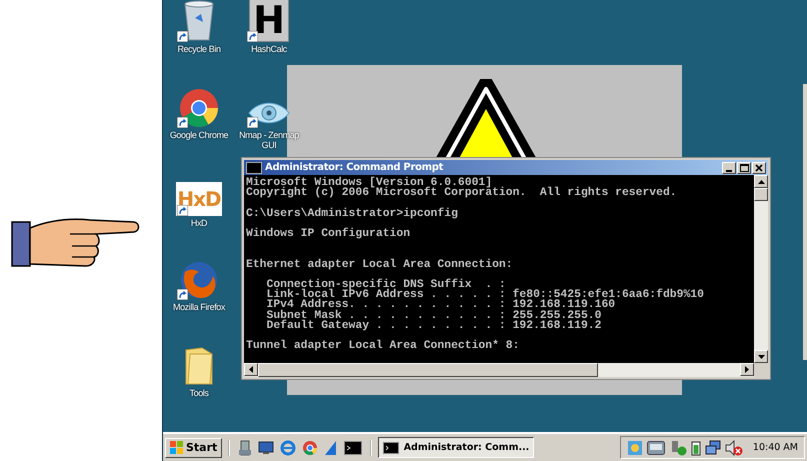  What do you see at coordinates (288, 448) in the screenshot?
I see `browser-e-icon` at bounding box center [288, 448].